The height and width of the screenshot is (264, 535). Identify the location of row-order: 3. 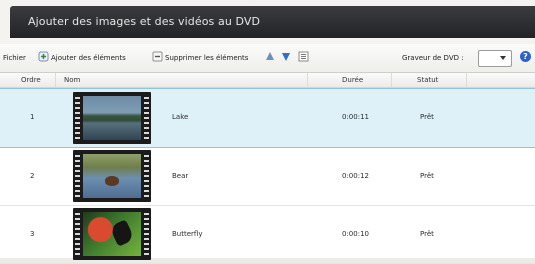
(32, 234).